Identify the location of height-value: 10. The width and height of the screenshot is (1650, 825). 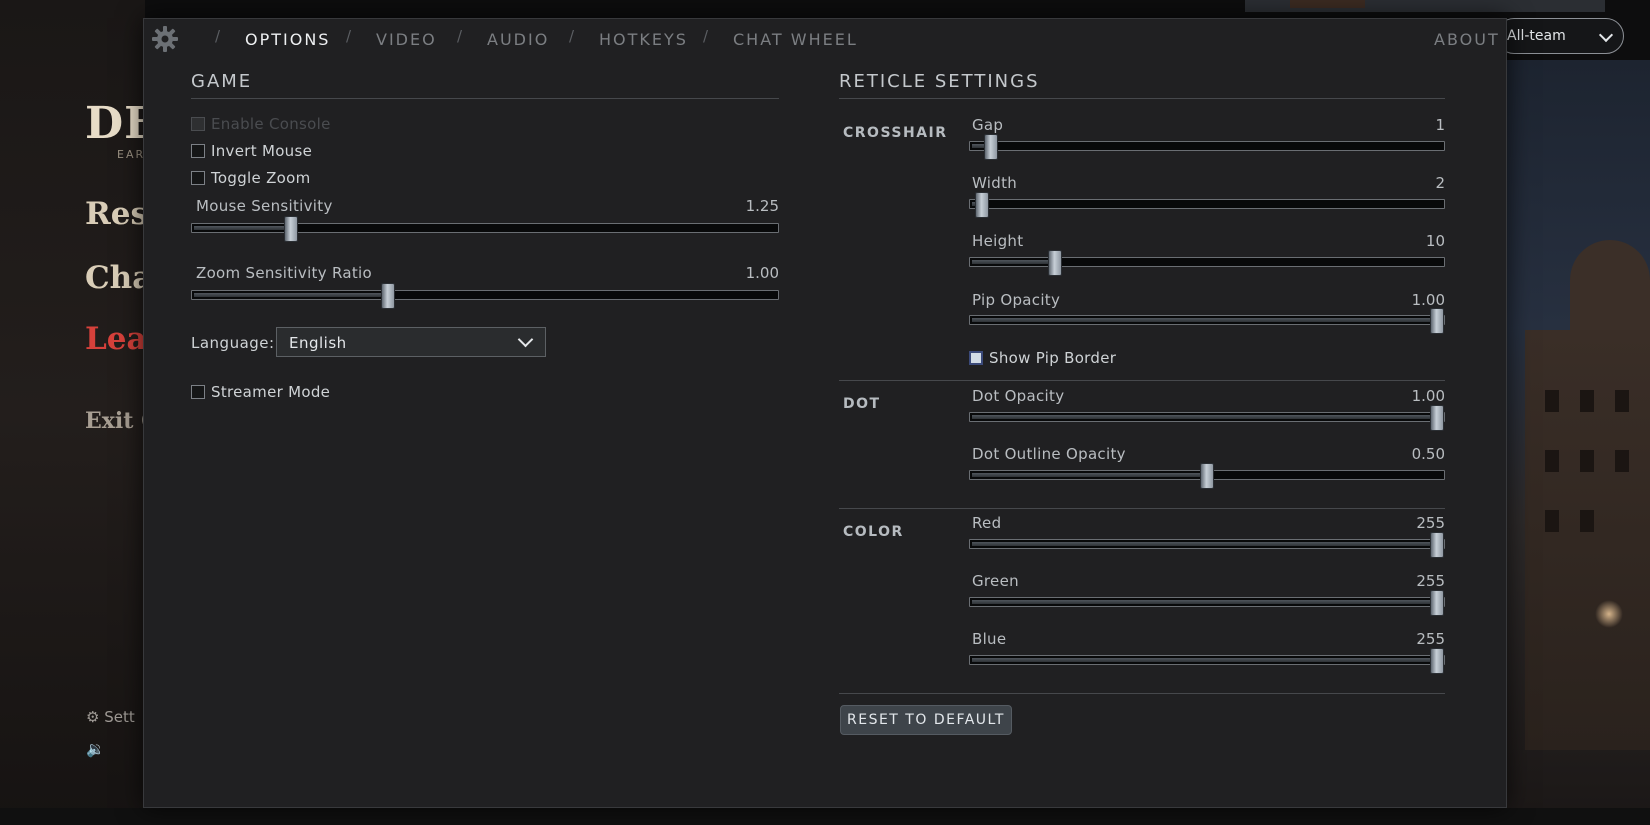
(1435, 241).